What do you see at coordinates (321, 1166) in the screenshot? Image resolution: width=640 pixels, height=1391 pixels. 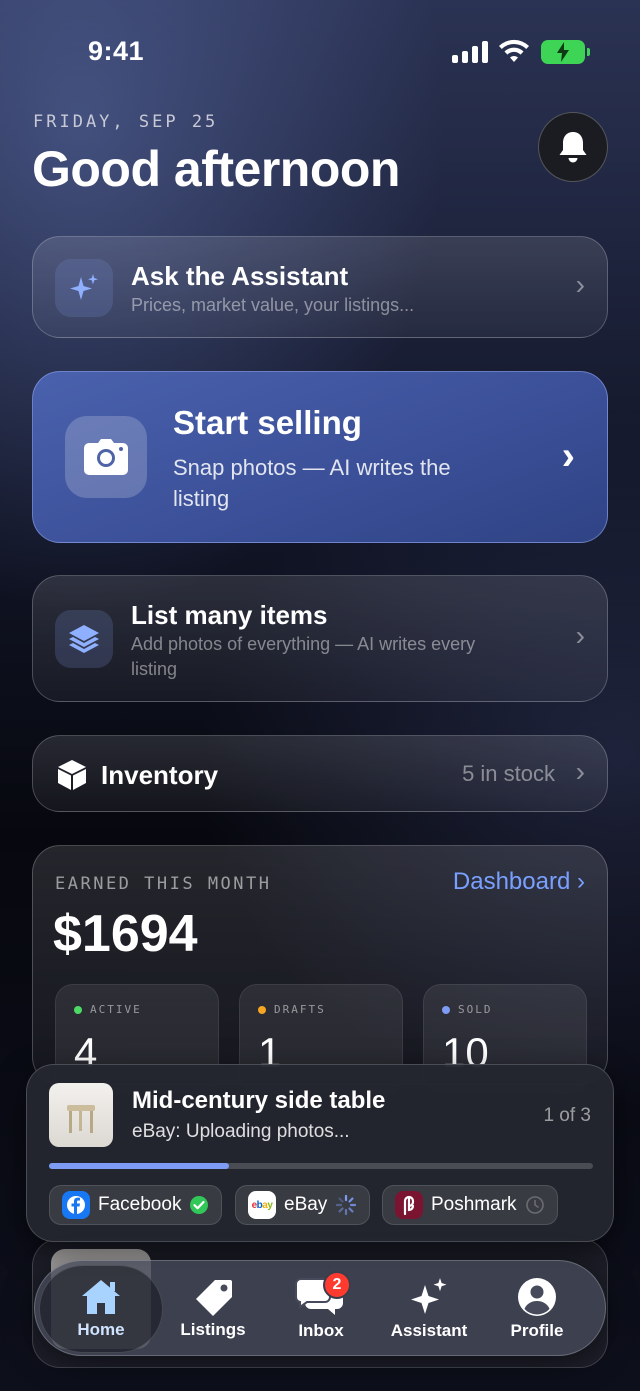 I see `upload-progress-bar` at bounding box center [321, 1166].